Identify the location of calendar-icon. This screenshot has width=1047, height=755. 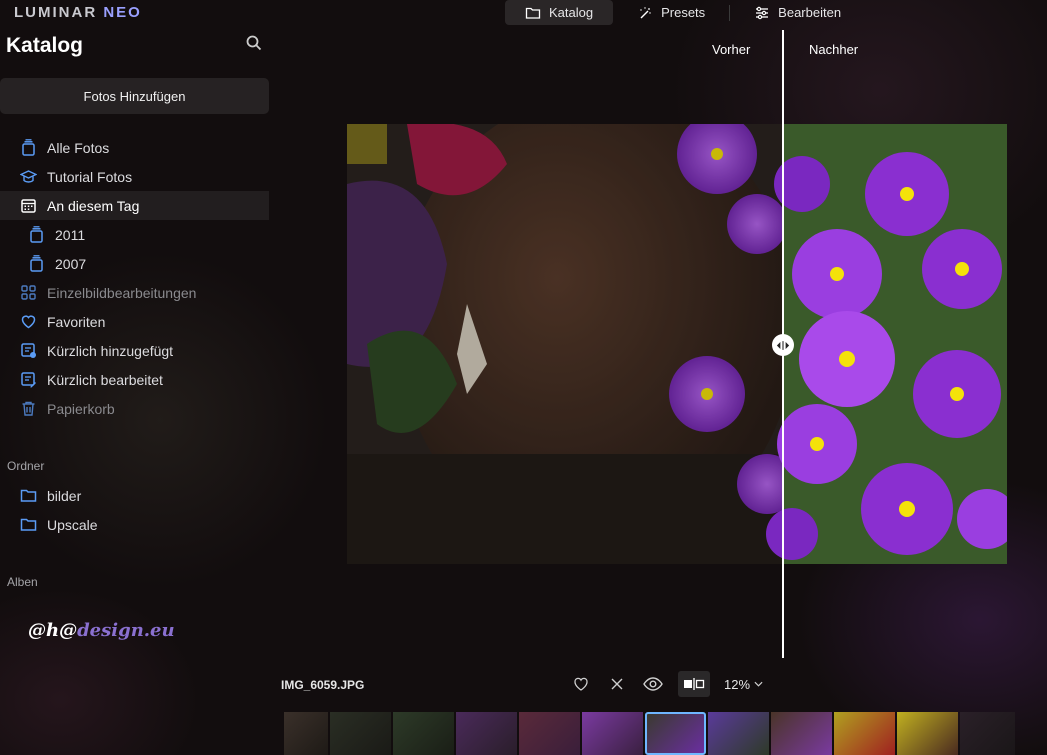
(28, 206).